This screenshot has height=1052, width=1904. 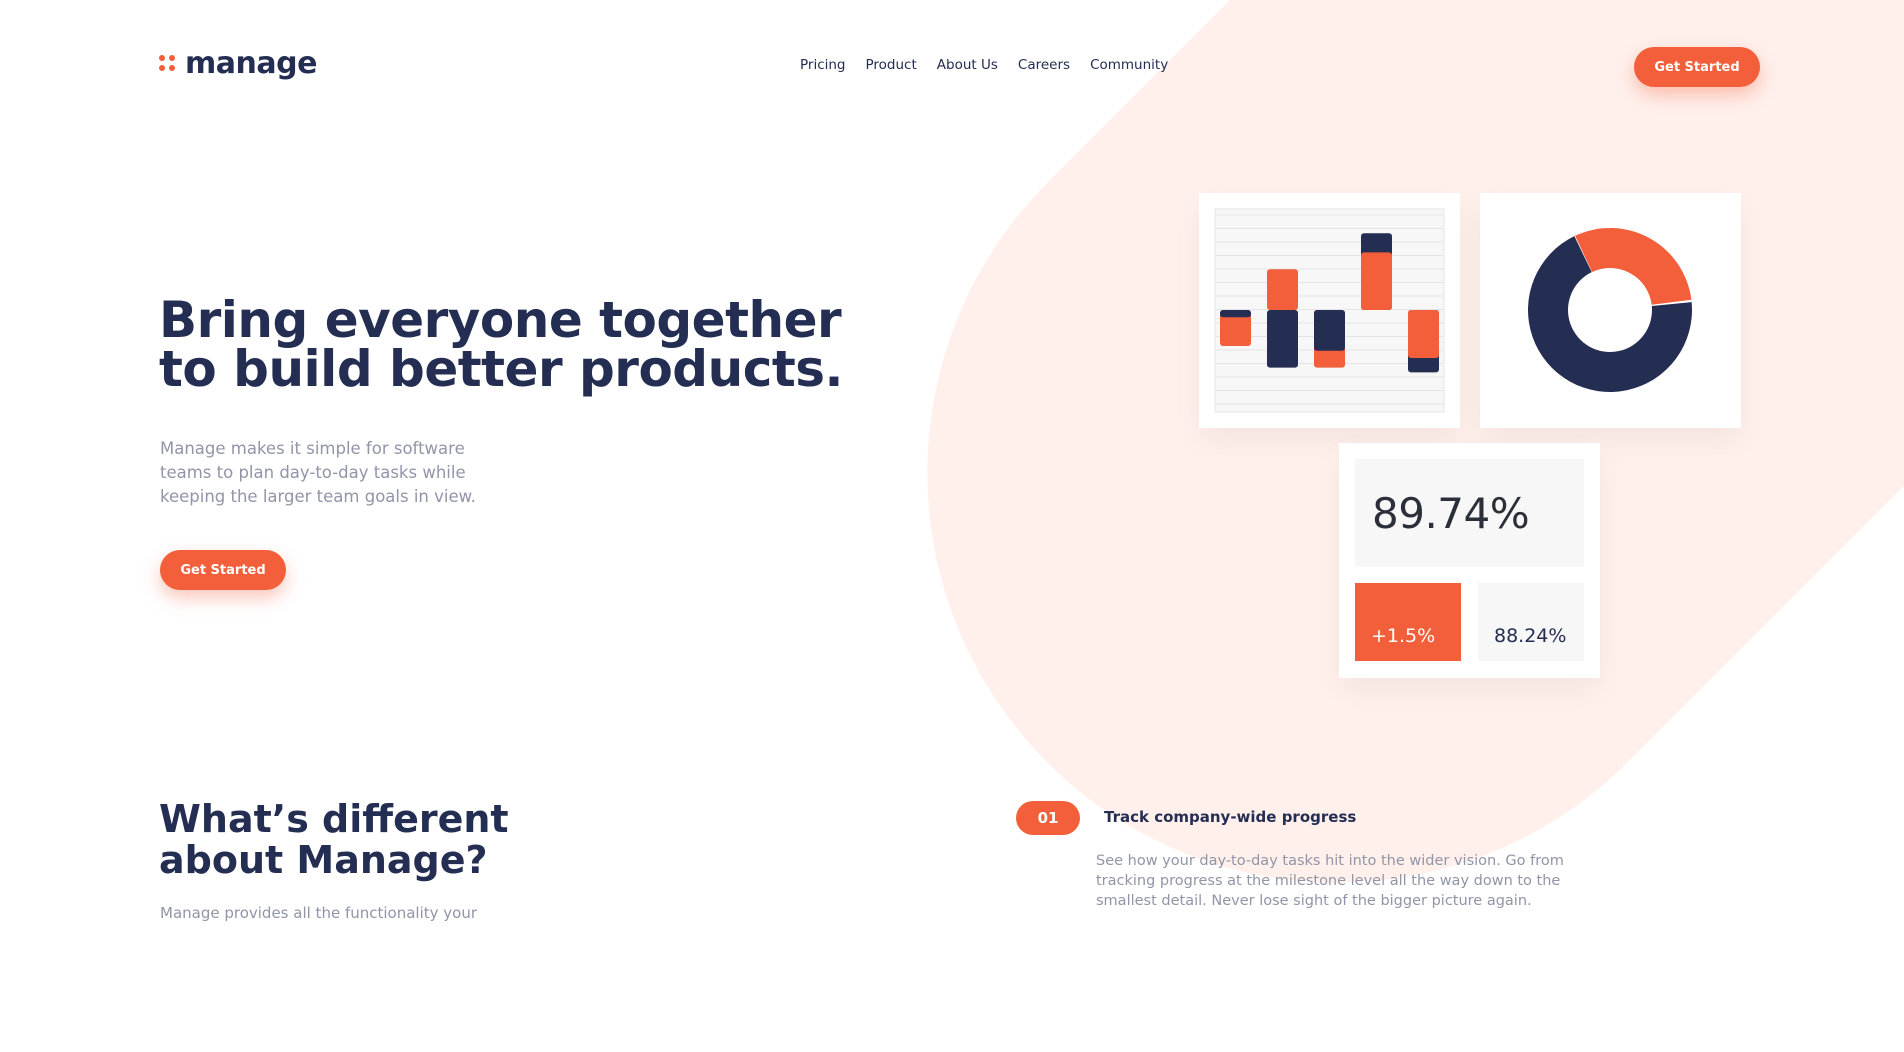 What do you see at coordinates (223, 570) in the screenshot?
I see `hero-get-started-button: Get Started` at bounding box center [223, 570].